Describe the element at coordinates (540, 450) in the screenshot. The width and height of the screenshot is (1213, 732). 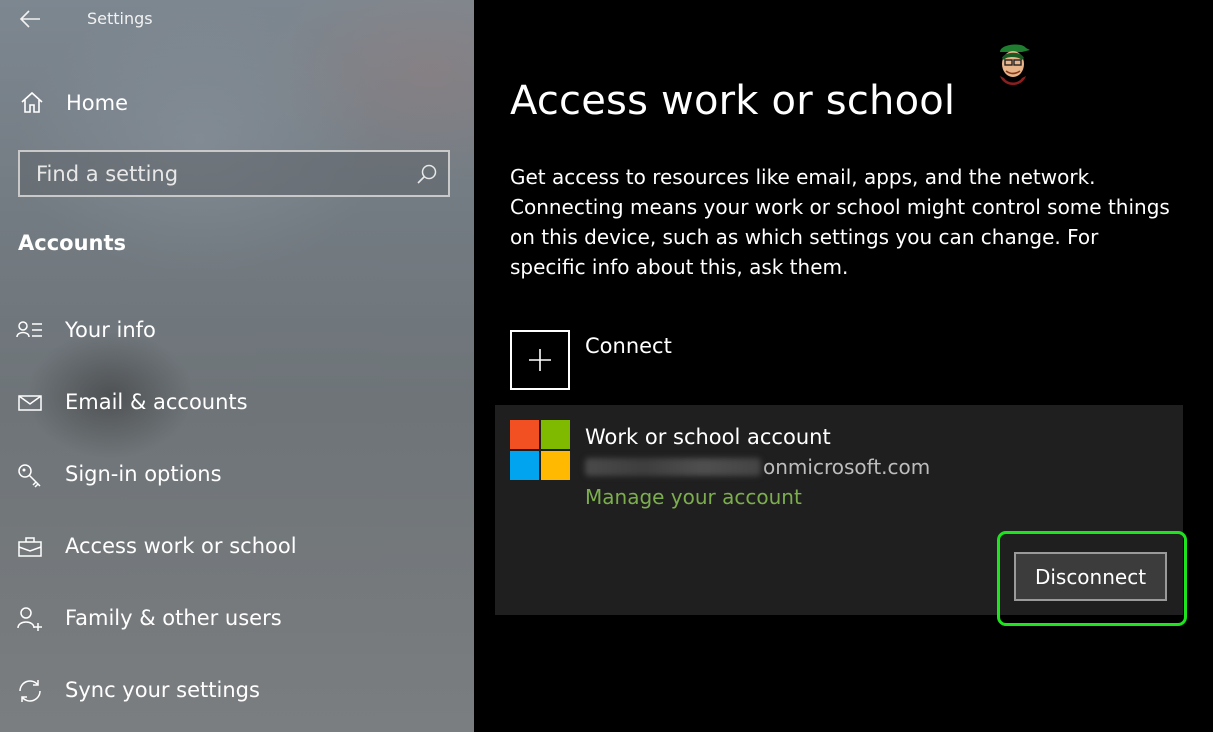
I see `microsoft-logo-icon` at that location.